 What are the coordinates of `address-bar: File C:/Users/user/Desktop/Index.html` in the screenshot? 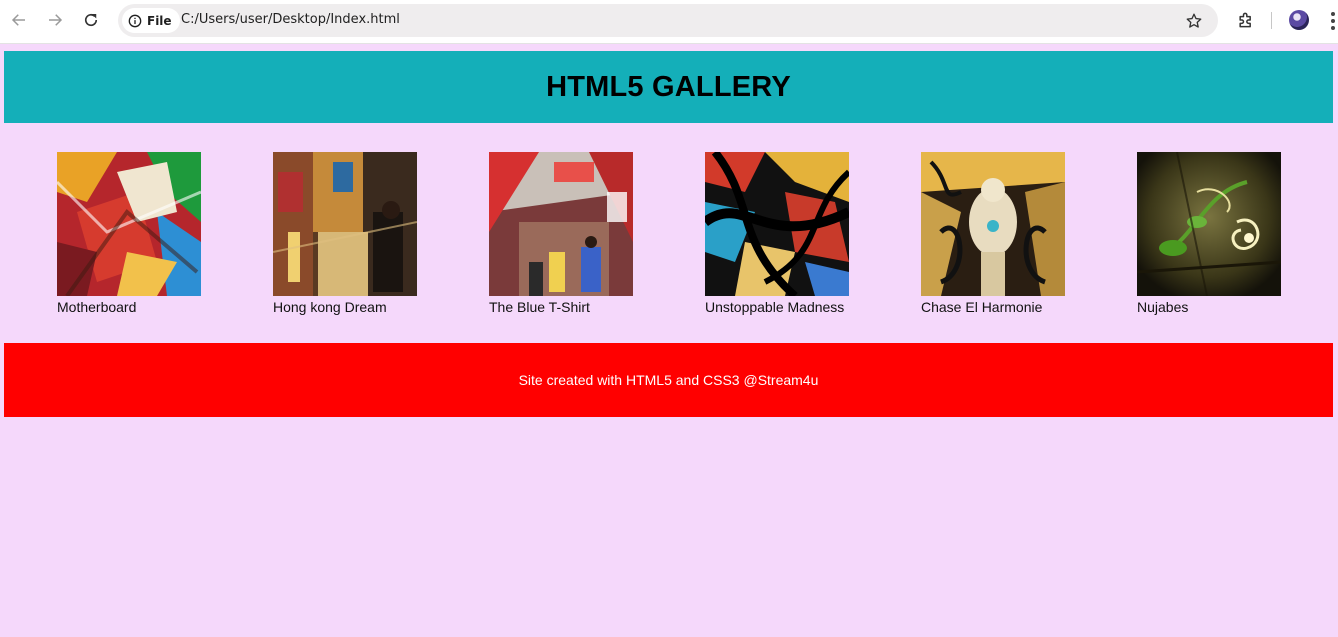 It's located at (668, 20).